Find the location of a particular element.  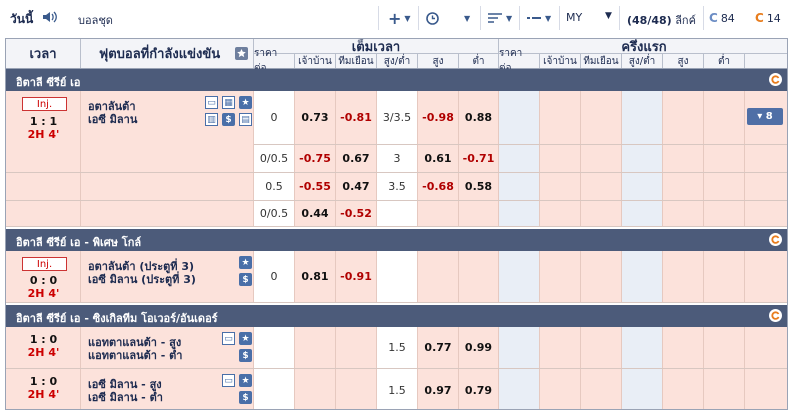

refresh-count: C 14 is located at coordinates (768, 18).